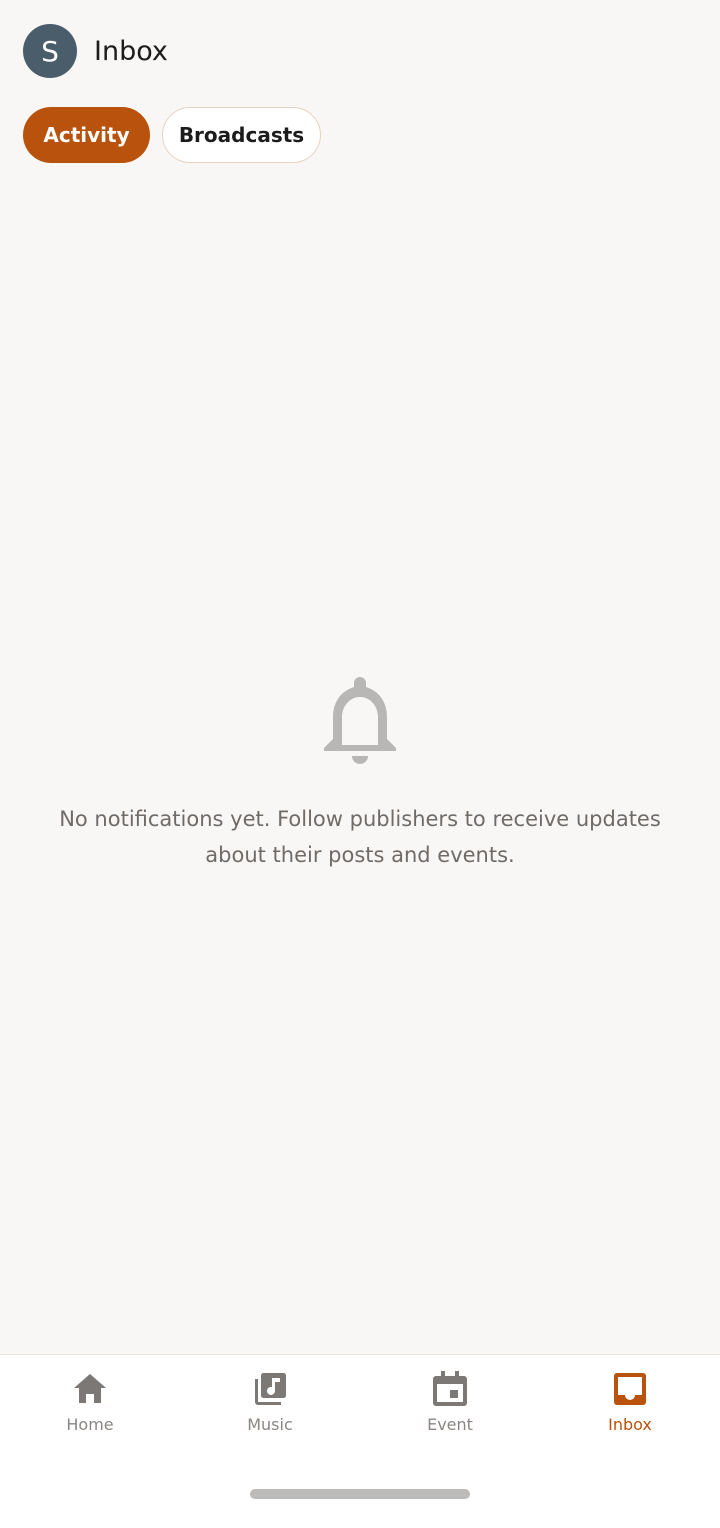 This screenshot has height=1528, width=720. What do you see at coordinates (360, 1494) in the screenshot?
I see `home-indicator` at bounding box center [360, 1494].